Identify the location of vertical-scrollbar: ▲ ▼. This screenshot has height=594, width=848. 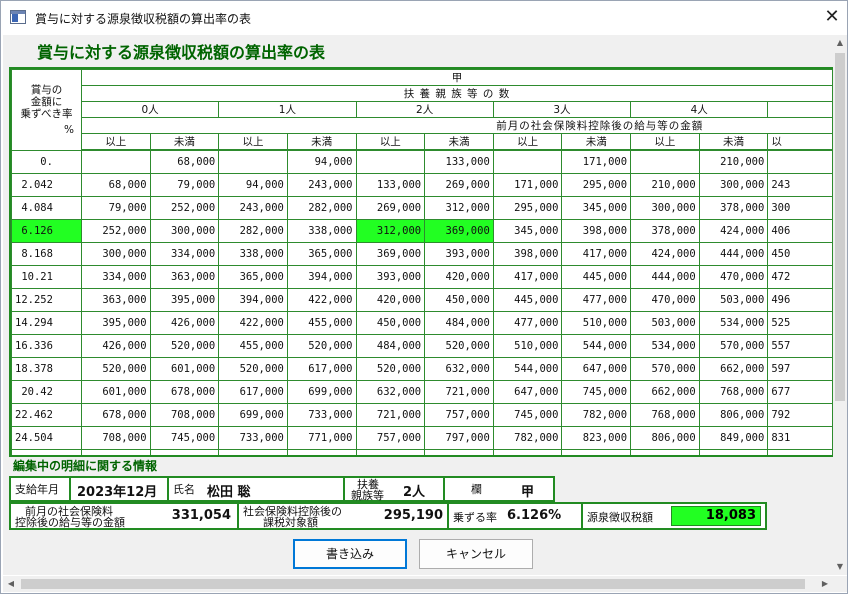
(840, 305).